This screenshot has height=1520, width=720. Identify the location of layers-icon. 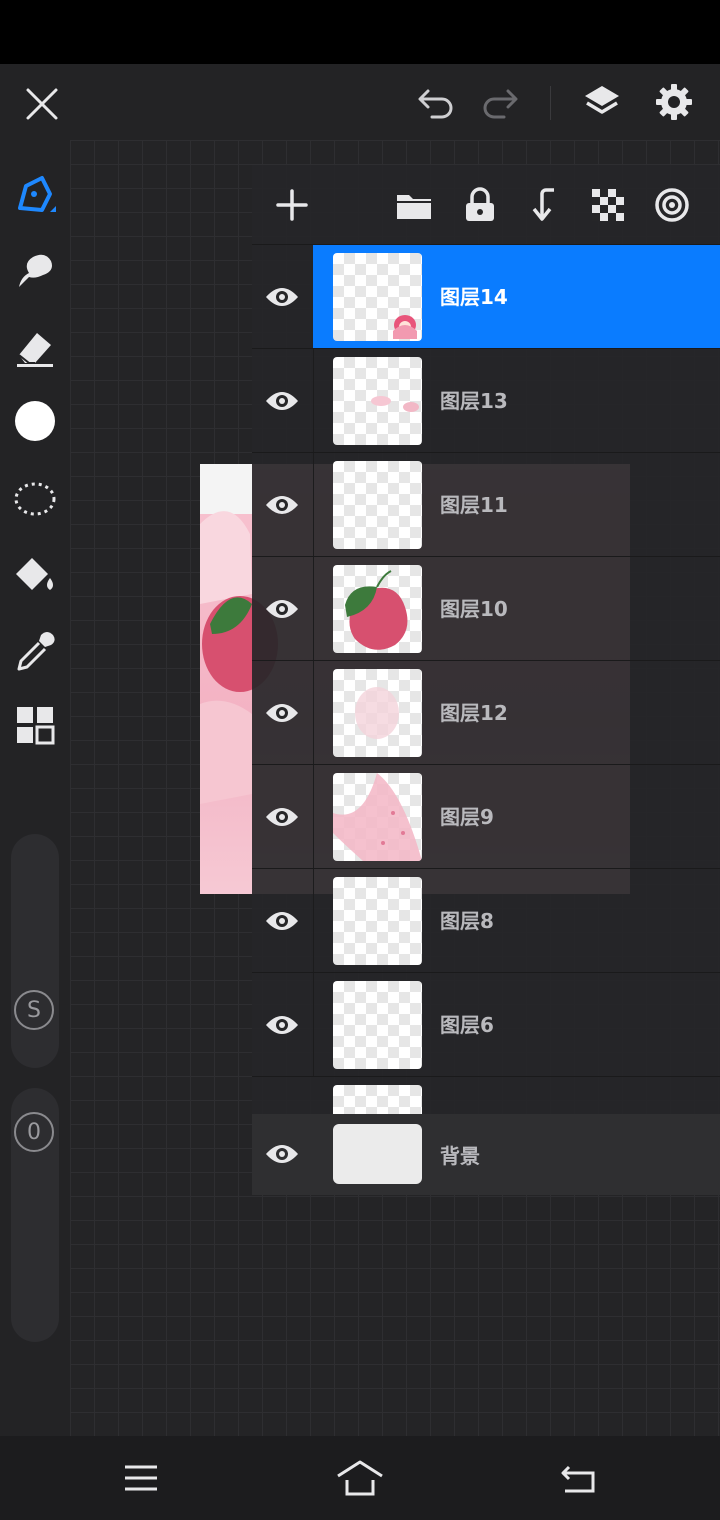
(602, 102).